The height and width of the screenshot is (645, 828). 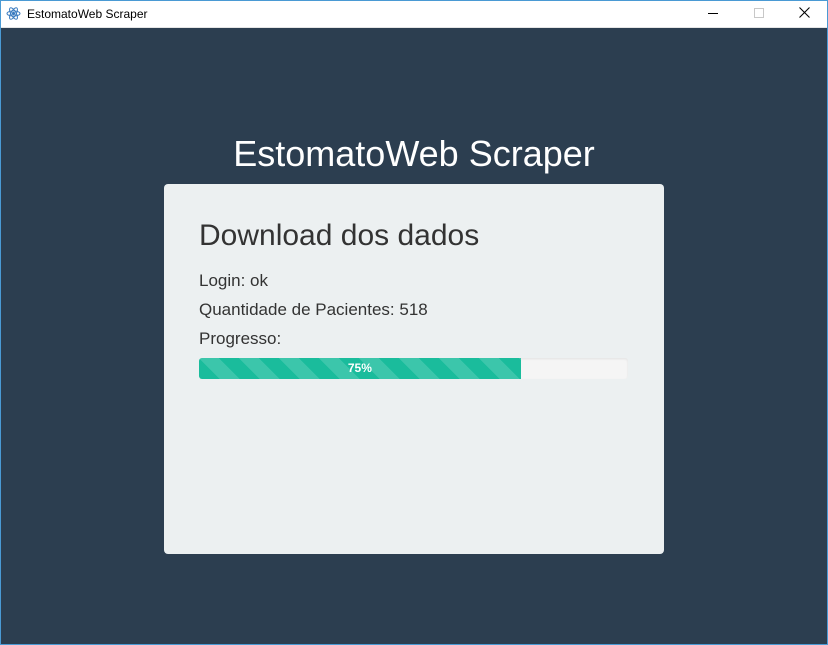 What do you see at coordinates (313, 309) in the screenshot?
I see `patient-count: Quantidade de Pacientes: 518` at bounding box center [313, 309].